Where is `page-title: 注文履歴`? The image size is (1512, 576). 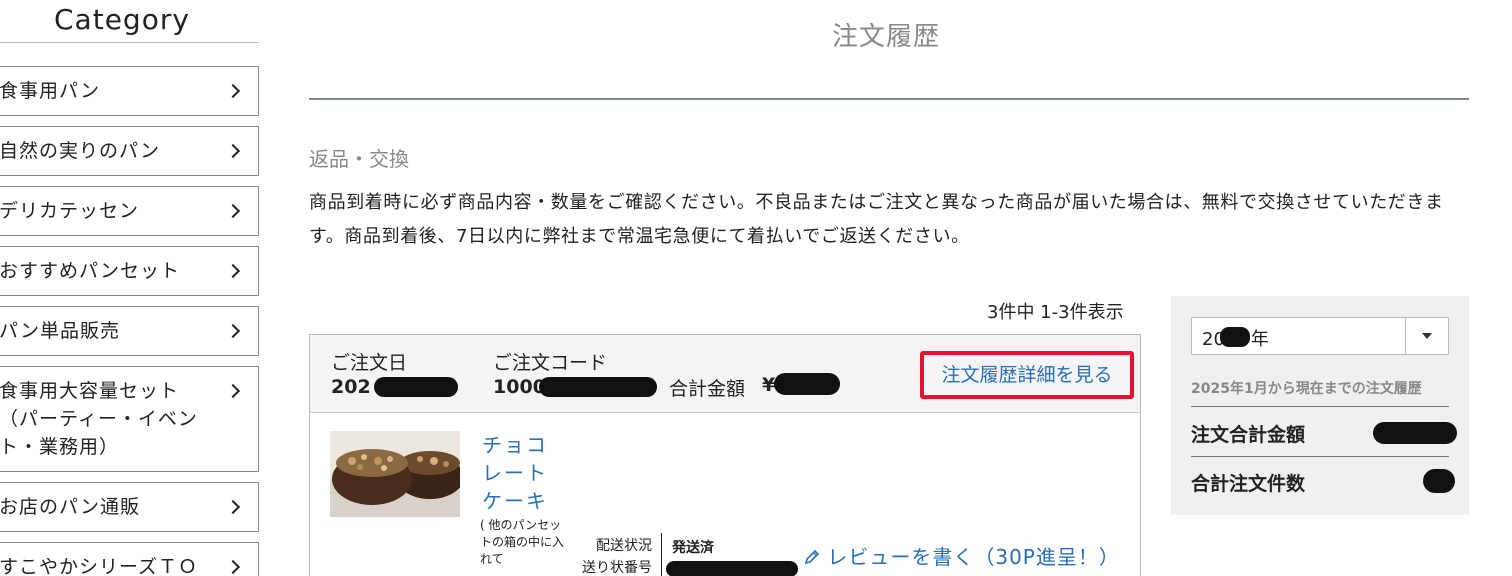
page-title: 注文履歴 is located at coordinates (886, 37).